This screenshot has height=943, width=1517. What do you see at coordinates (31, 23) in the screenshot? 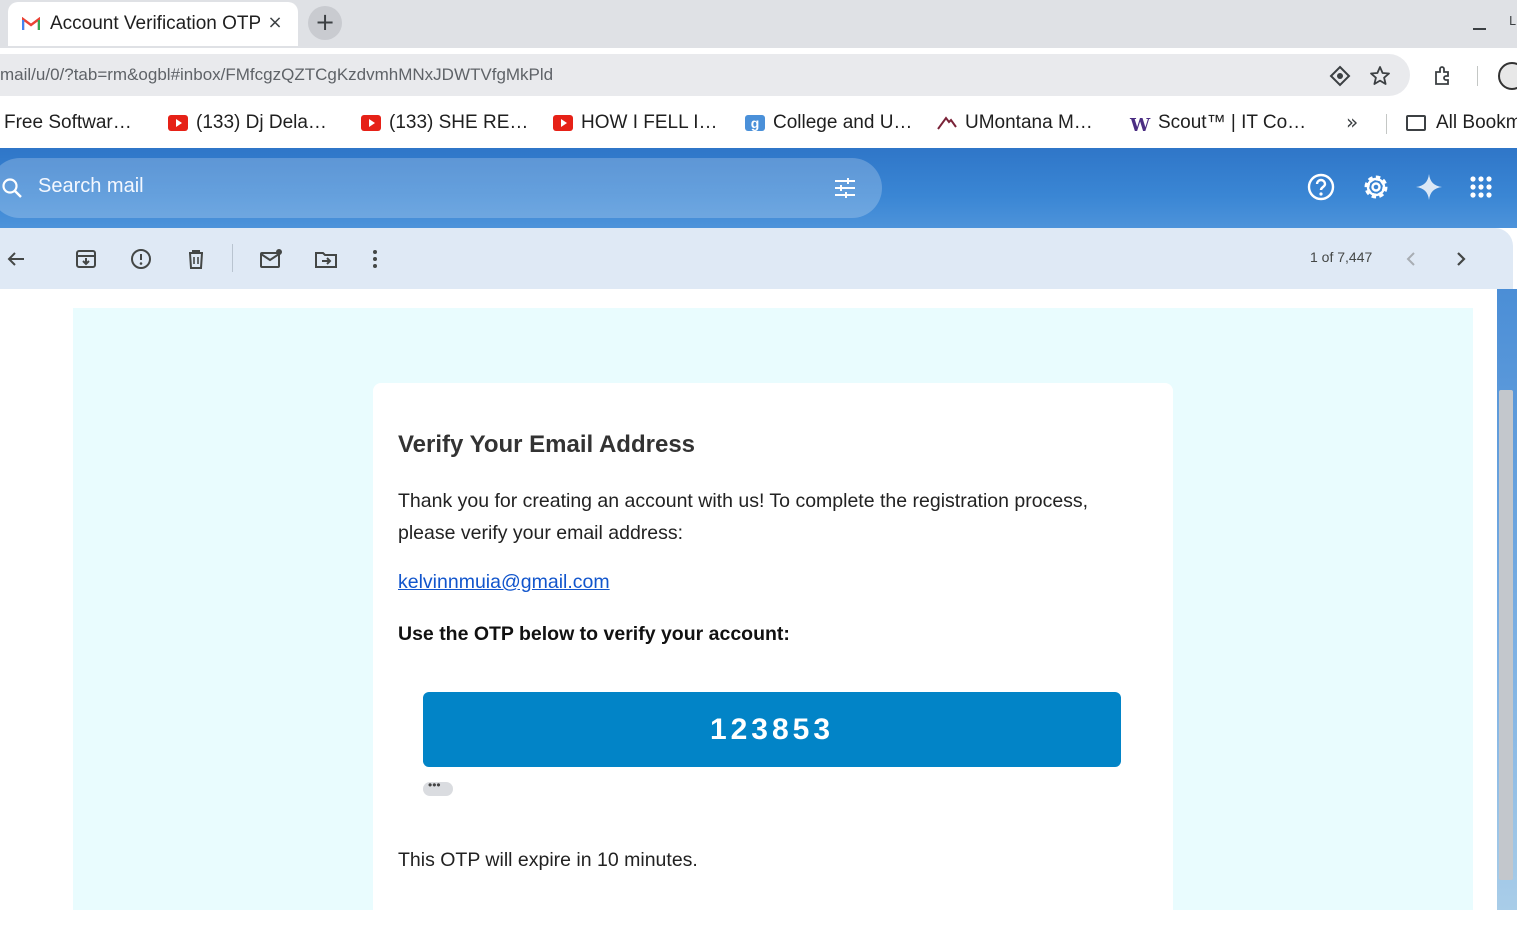
I see `gmail-logo-icon` at bounding box center [31, 23].